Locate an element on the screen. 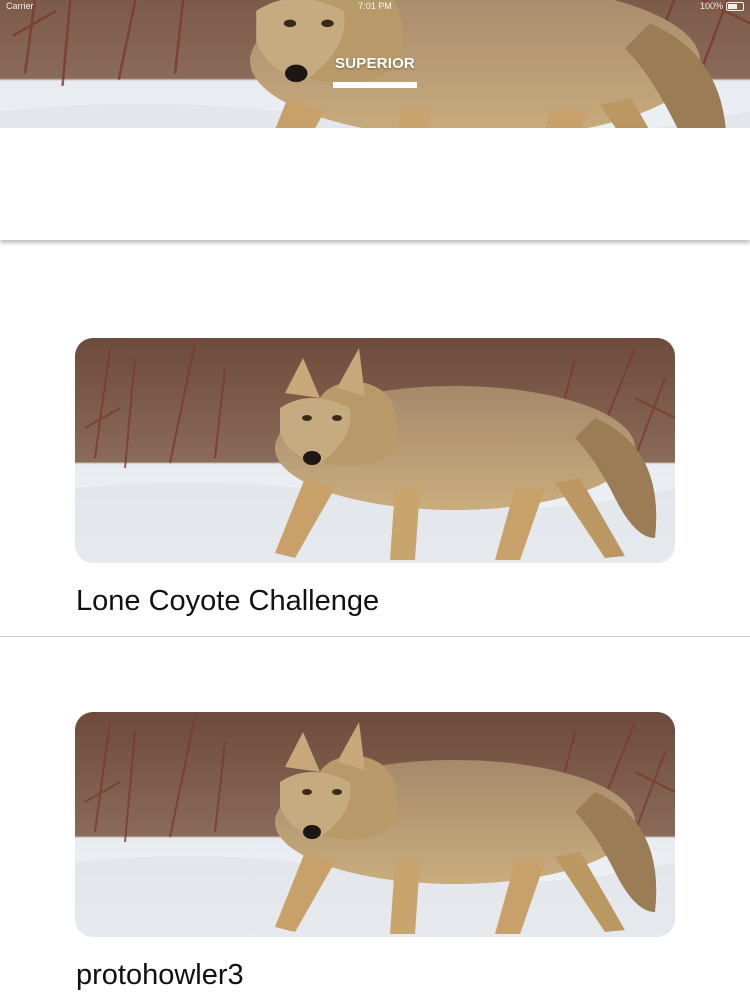 Image resolution: width=750 pixels, height=1000 pixels. battery-indicator: 100% is located at coordinates (722, 6).